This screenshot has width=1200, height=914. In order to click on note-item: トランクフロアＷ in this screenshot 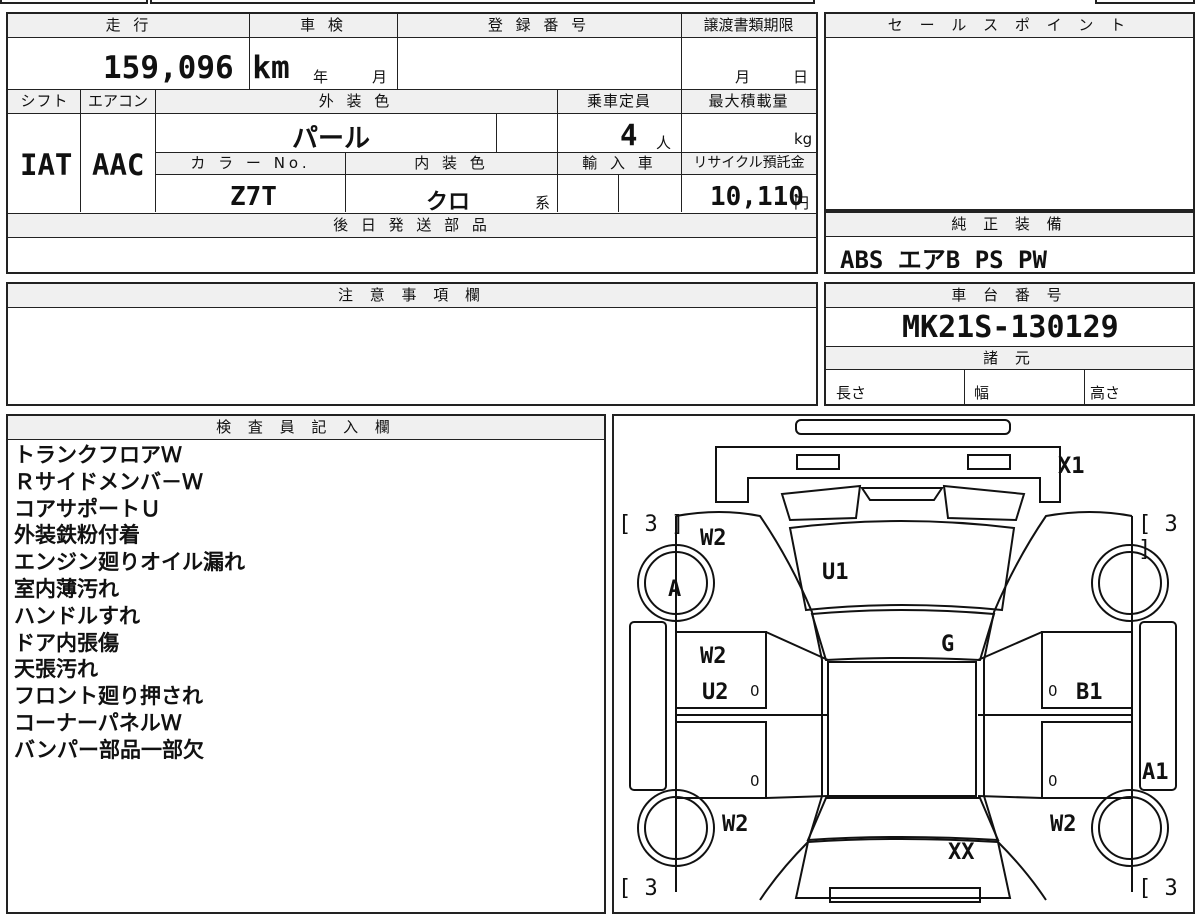, I will do `click(98, 455)`.